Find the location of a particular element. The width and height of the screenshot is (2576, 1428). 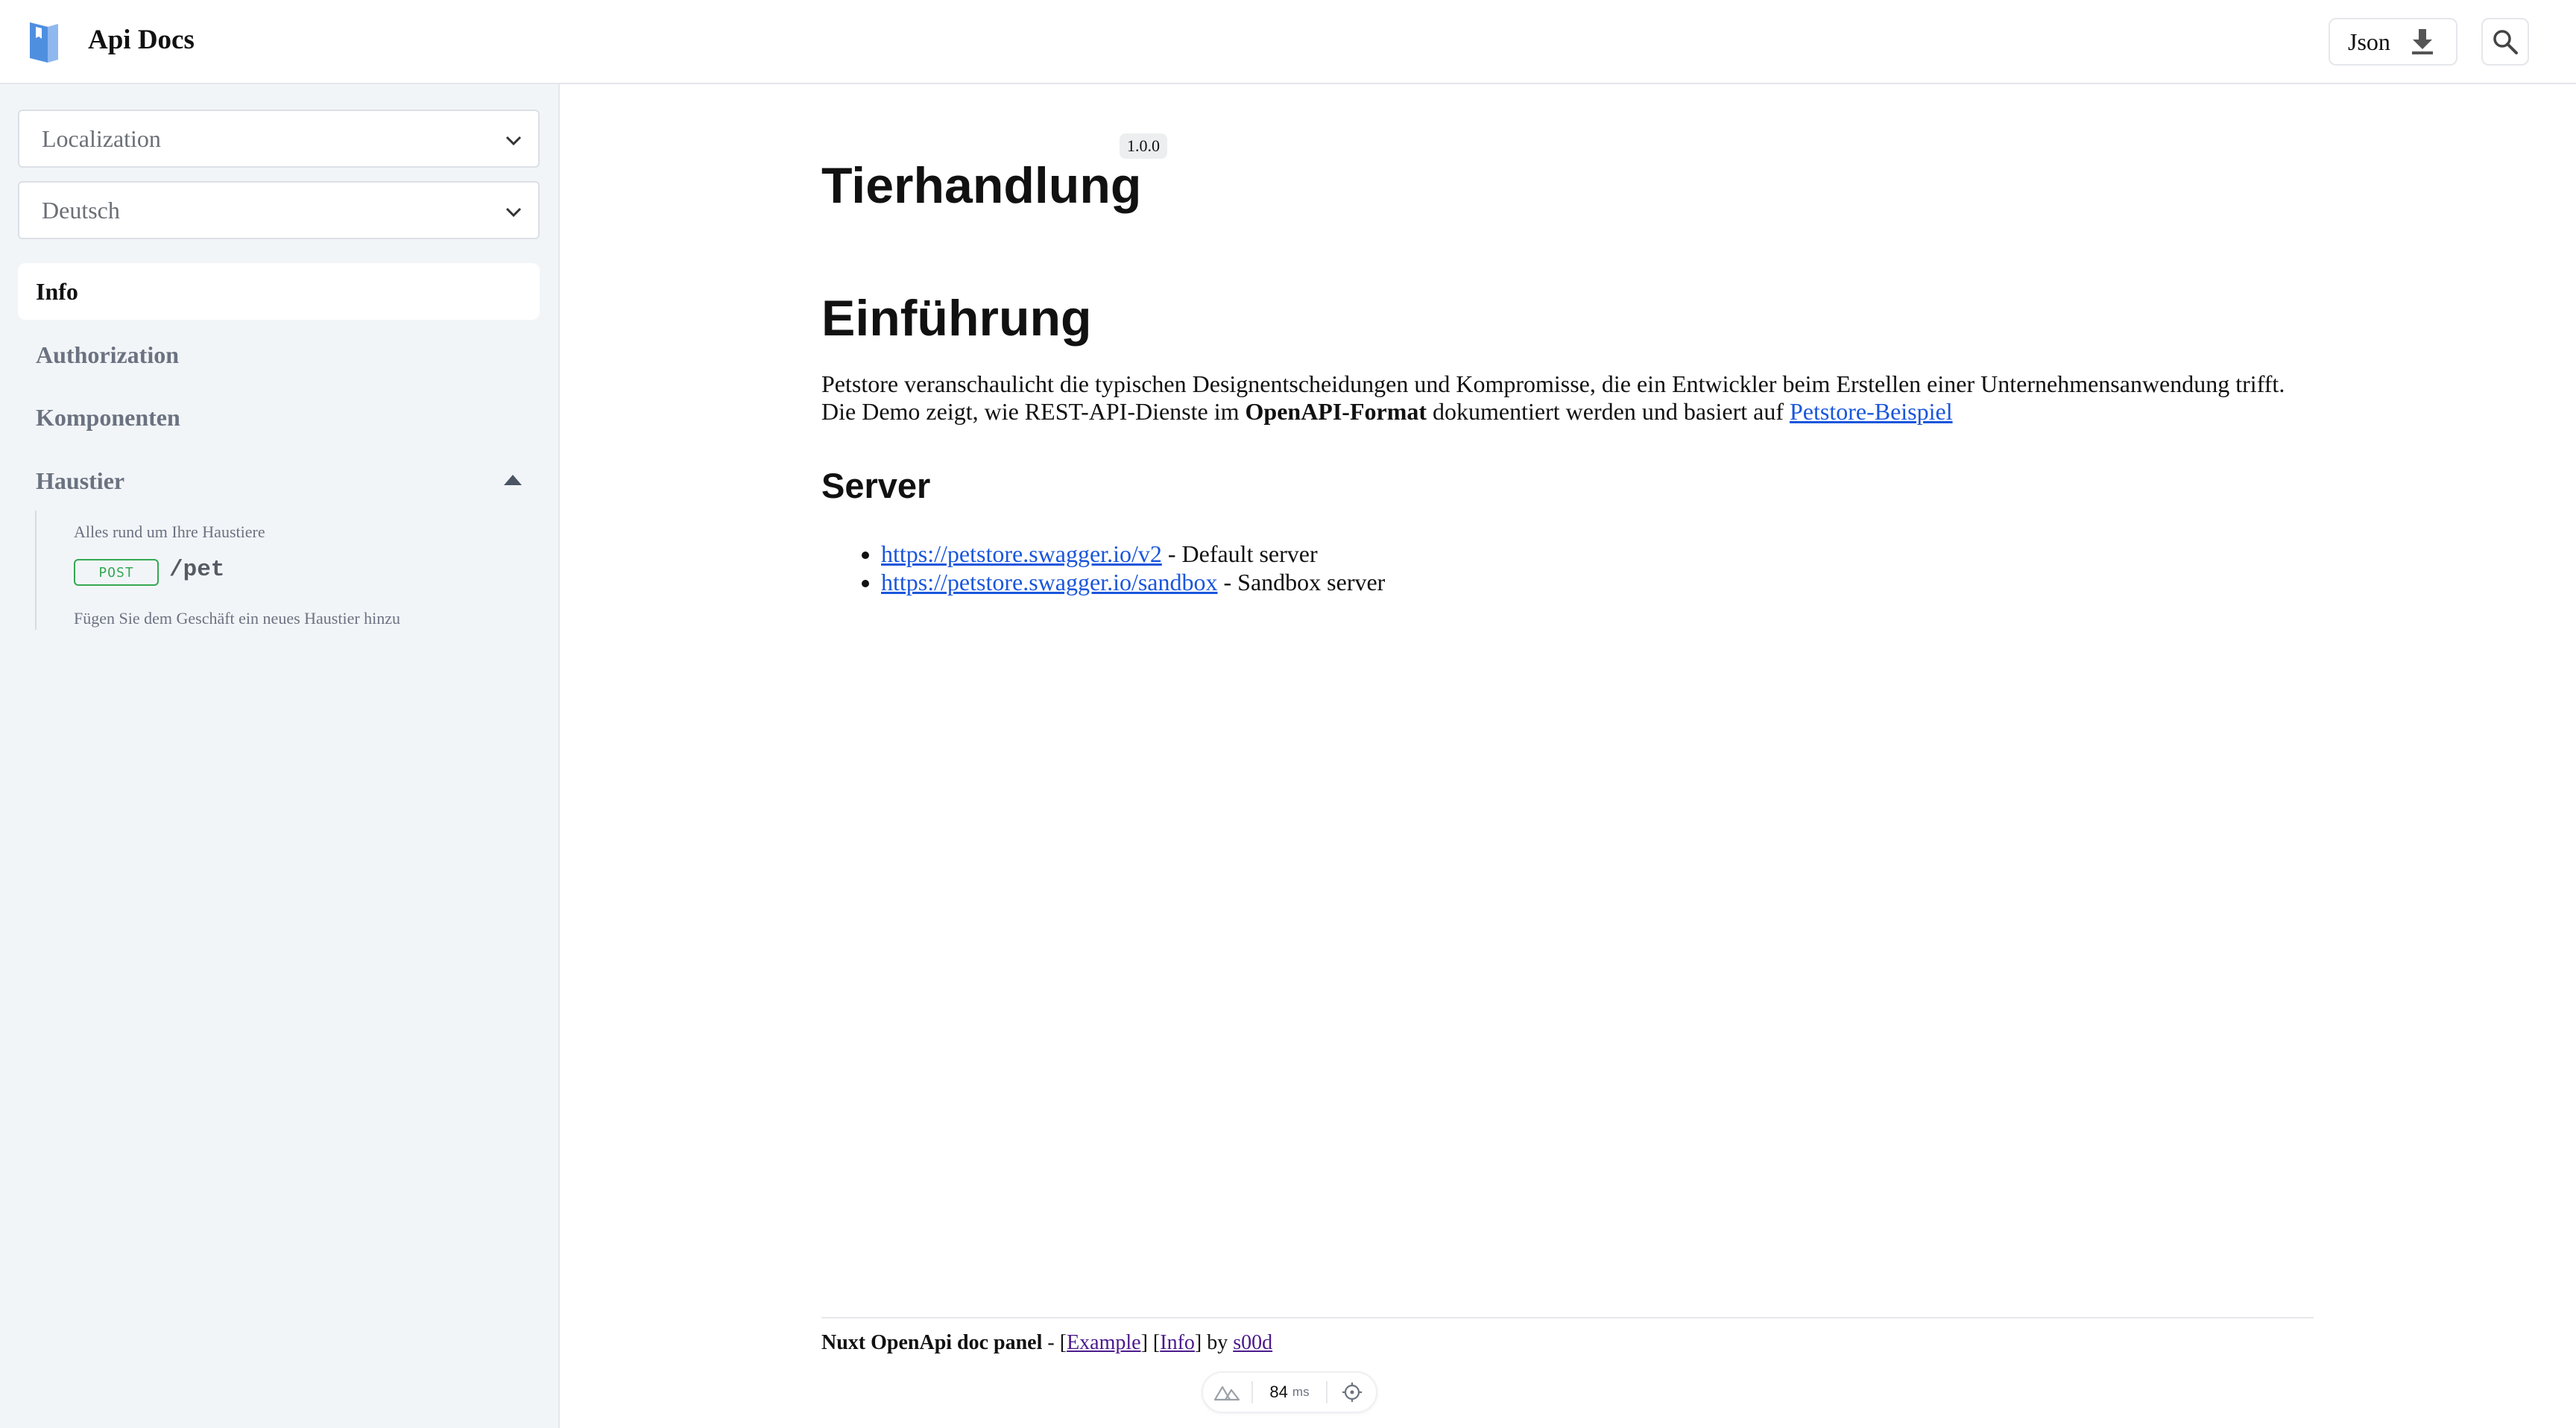

footer-sep: ] by is located at coordinates (1214, 1342).